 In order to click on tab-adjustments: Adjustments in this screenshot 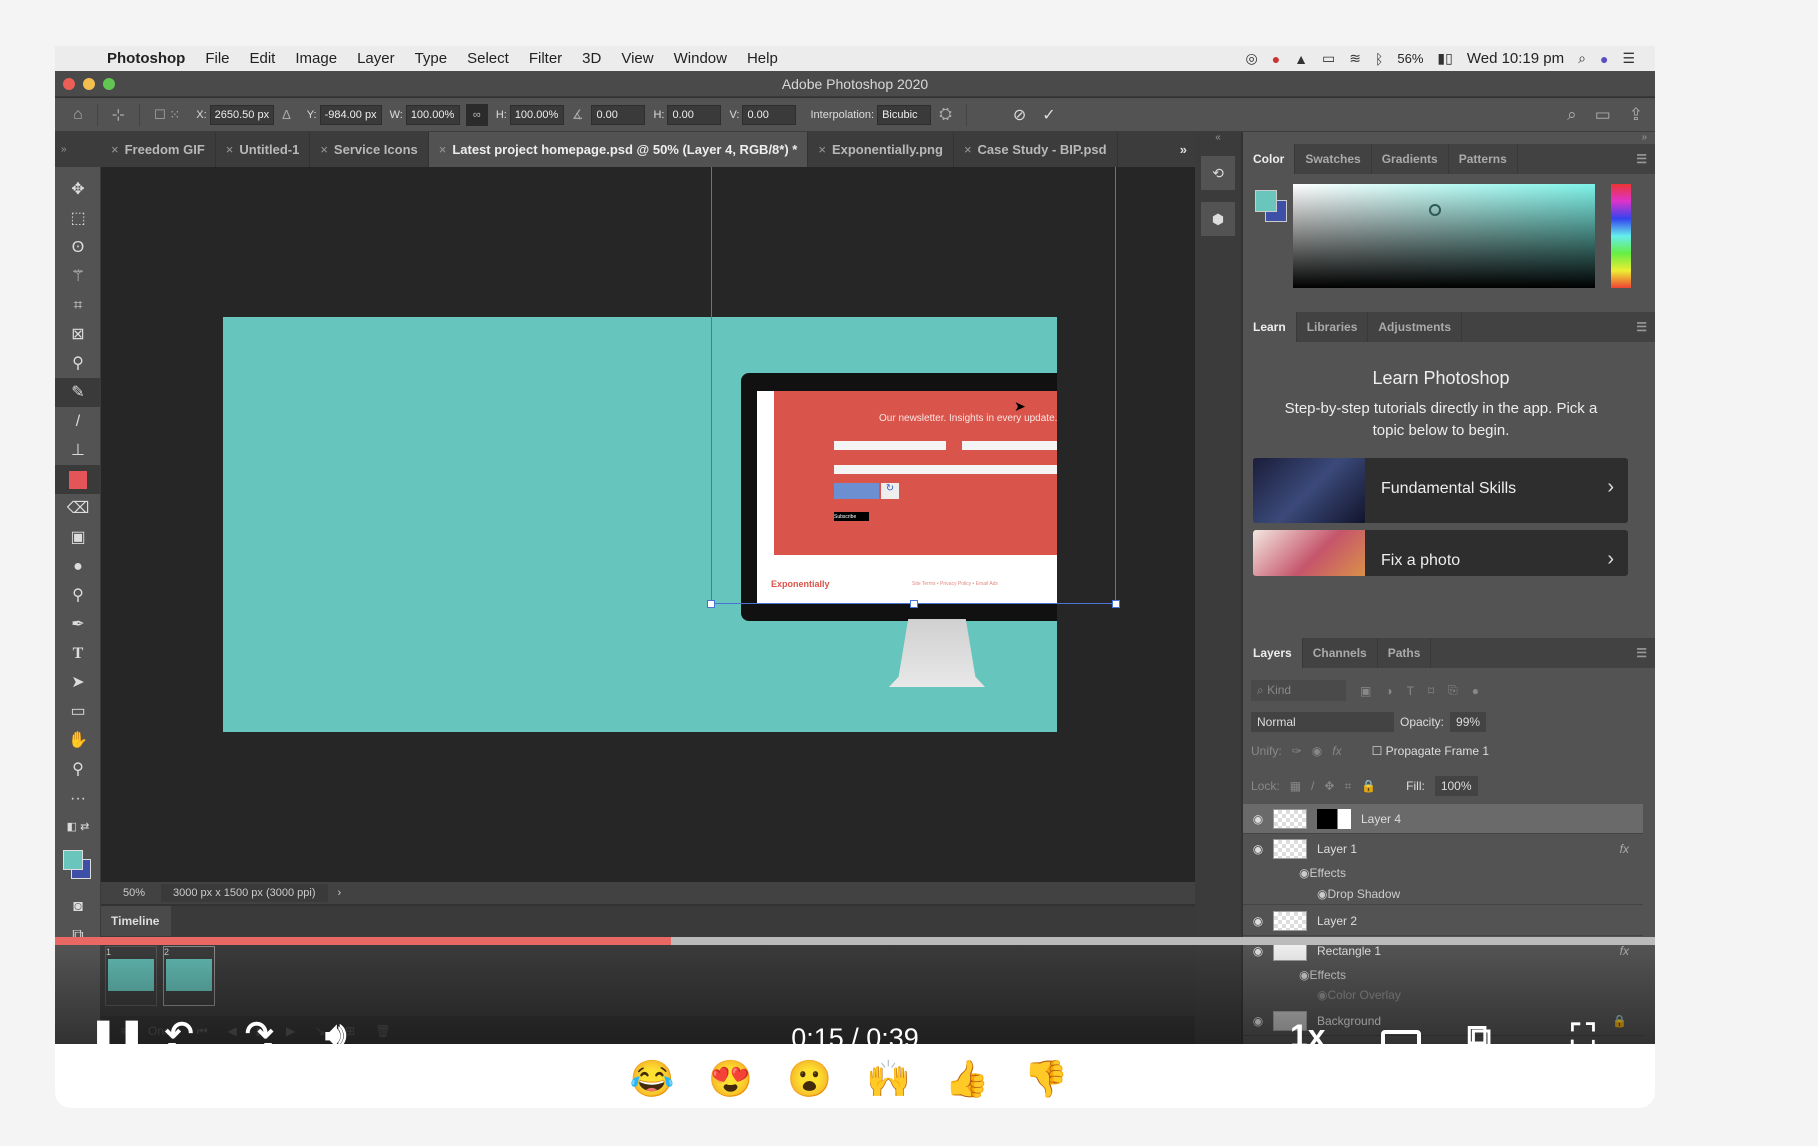, I will do `click(1415, 327)`.